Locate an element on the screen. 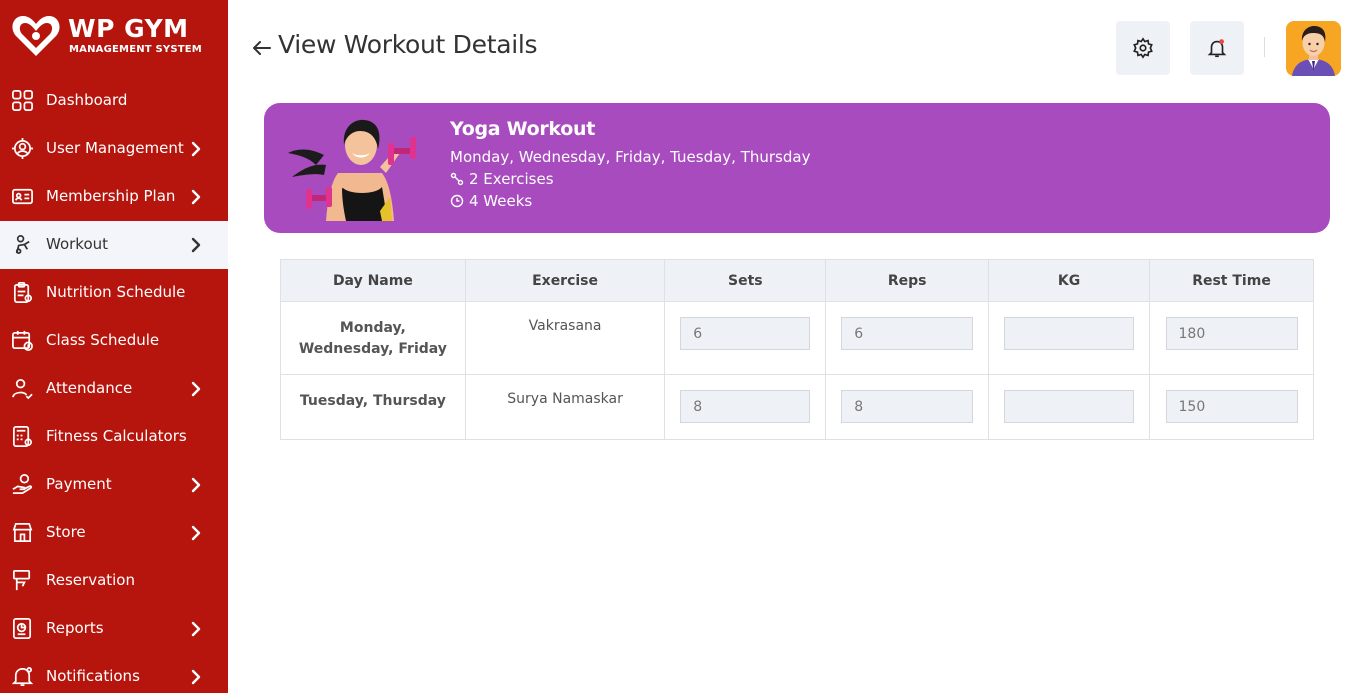 The width and height of the screenshot is (1365, 693). calculator-icon is located at coordinates (22, 436).